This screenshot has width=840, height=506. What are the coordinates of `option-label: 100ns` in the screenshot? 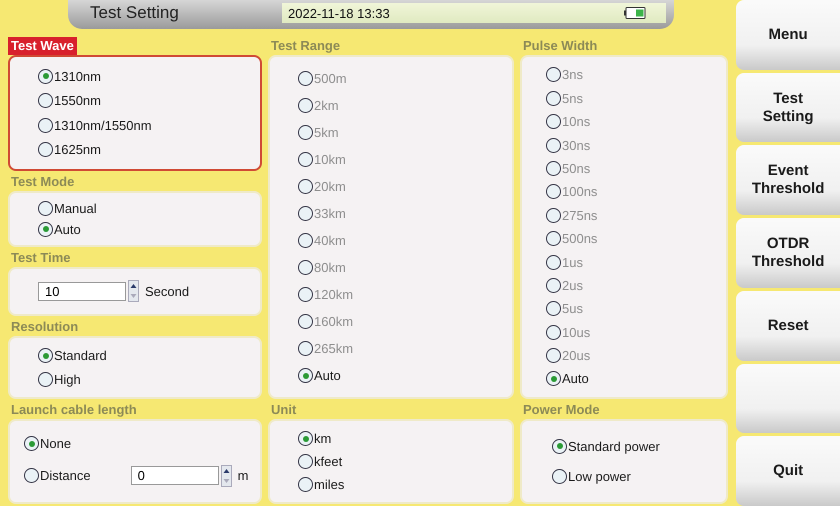 It's located at (580, 192).